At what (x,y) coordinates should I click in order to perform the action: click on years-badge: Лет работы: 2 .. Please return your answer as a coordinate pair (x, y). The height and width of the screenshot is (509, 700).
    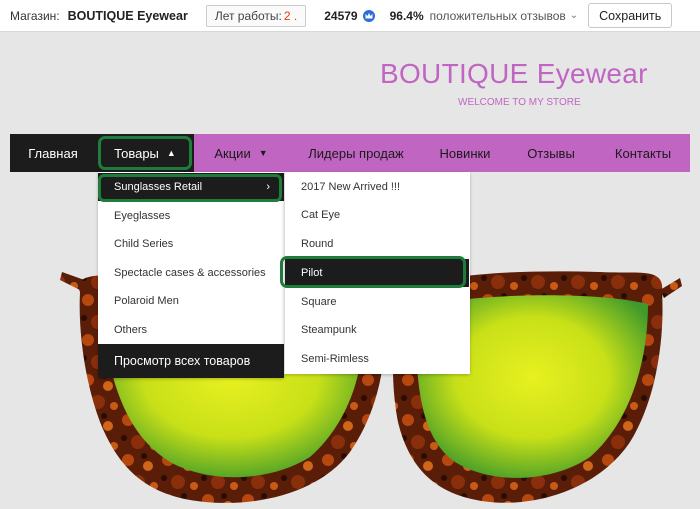
    Looking at the image, I should click on (256, 15).